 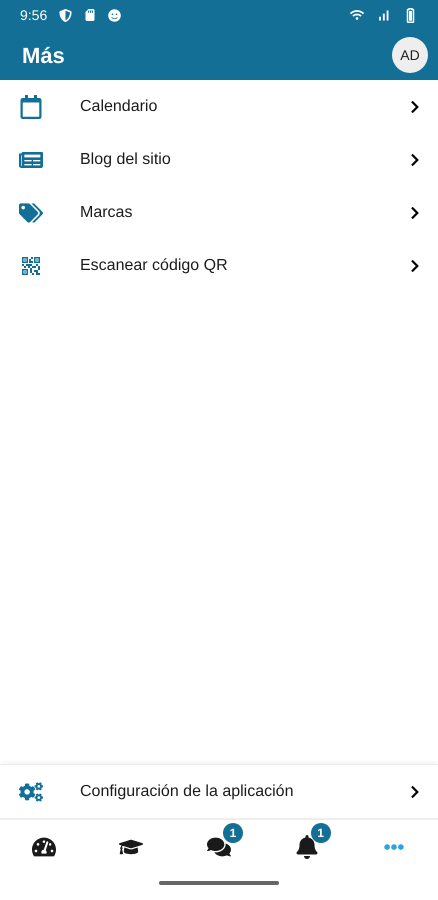 I want to click on avatar: AD, so click(x=410, y=55).